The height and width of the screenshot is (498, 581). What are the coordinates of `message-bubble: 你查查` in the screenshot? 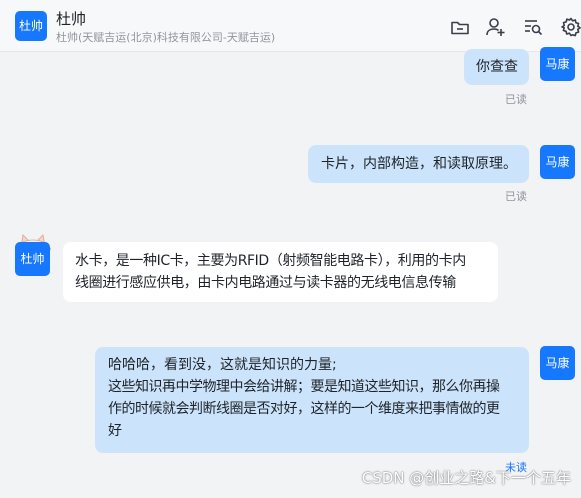 It's located at (496, 67).